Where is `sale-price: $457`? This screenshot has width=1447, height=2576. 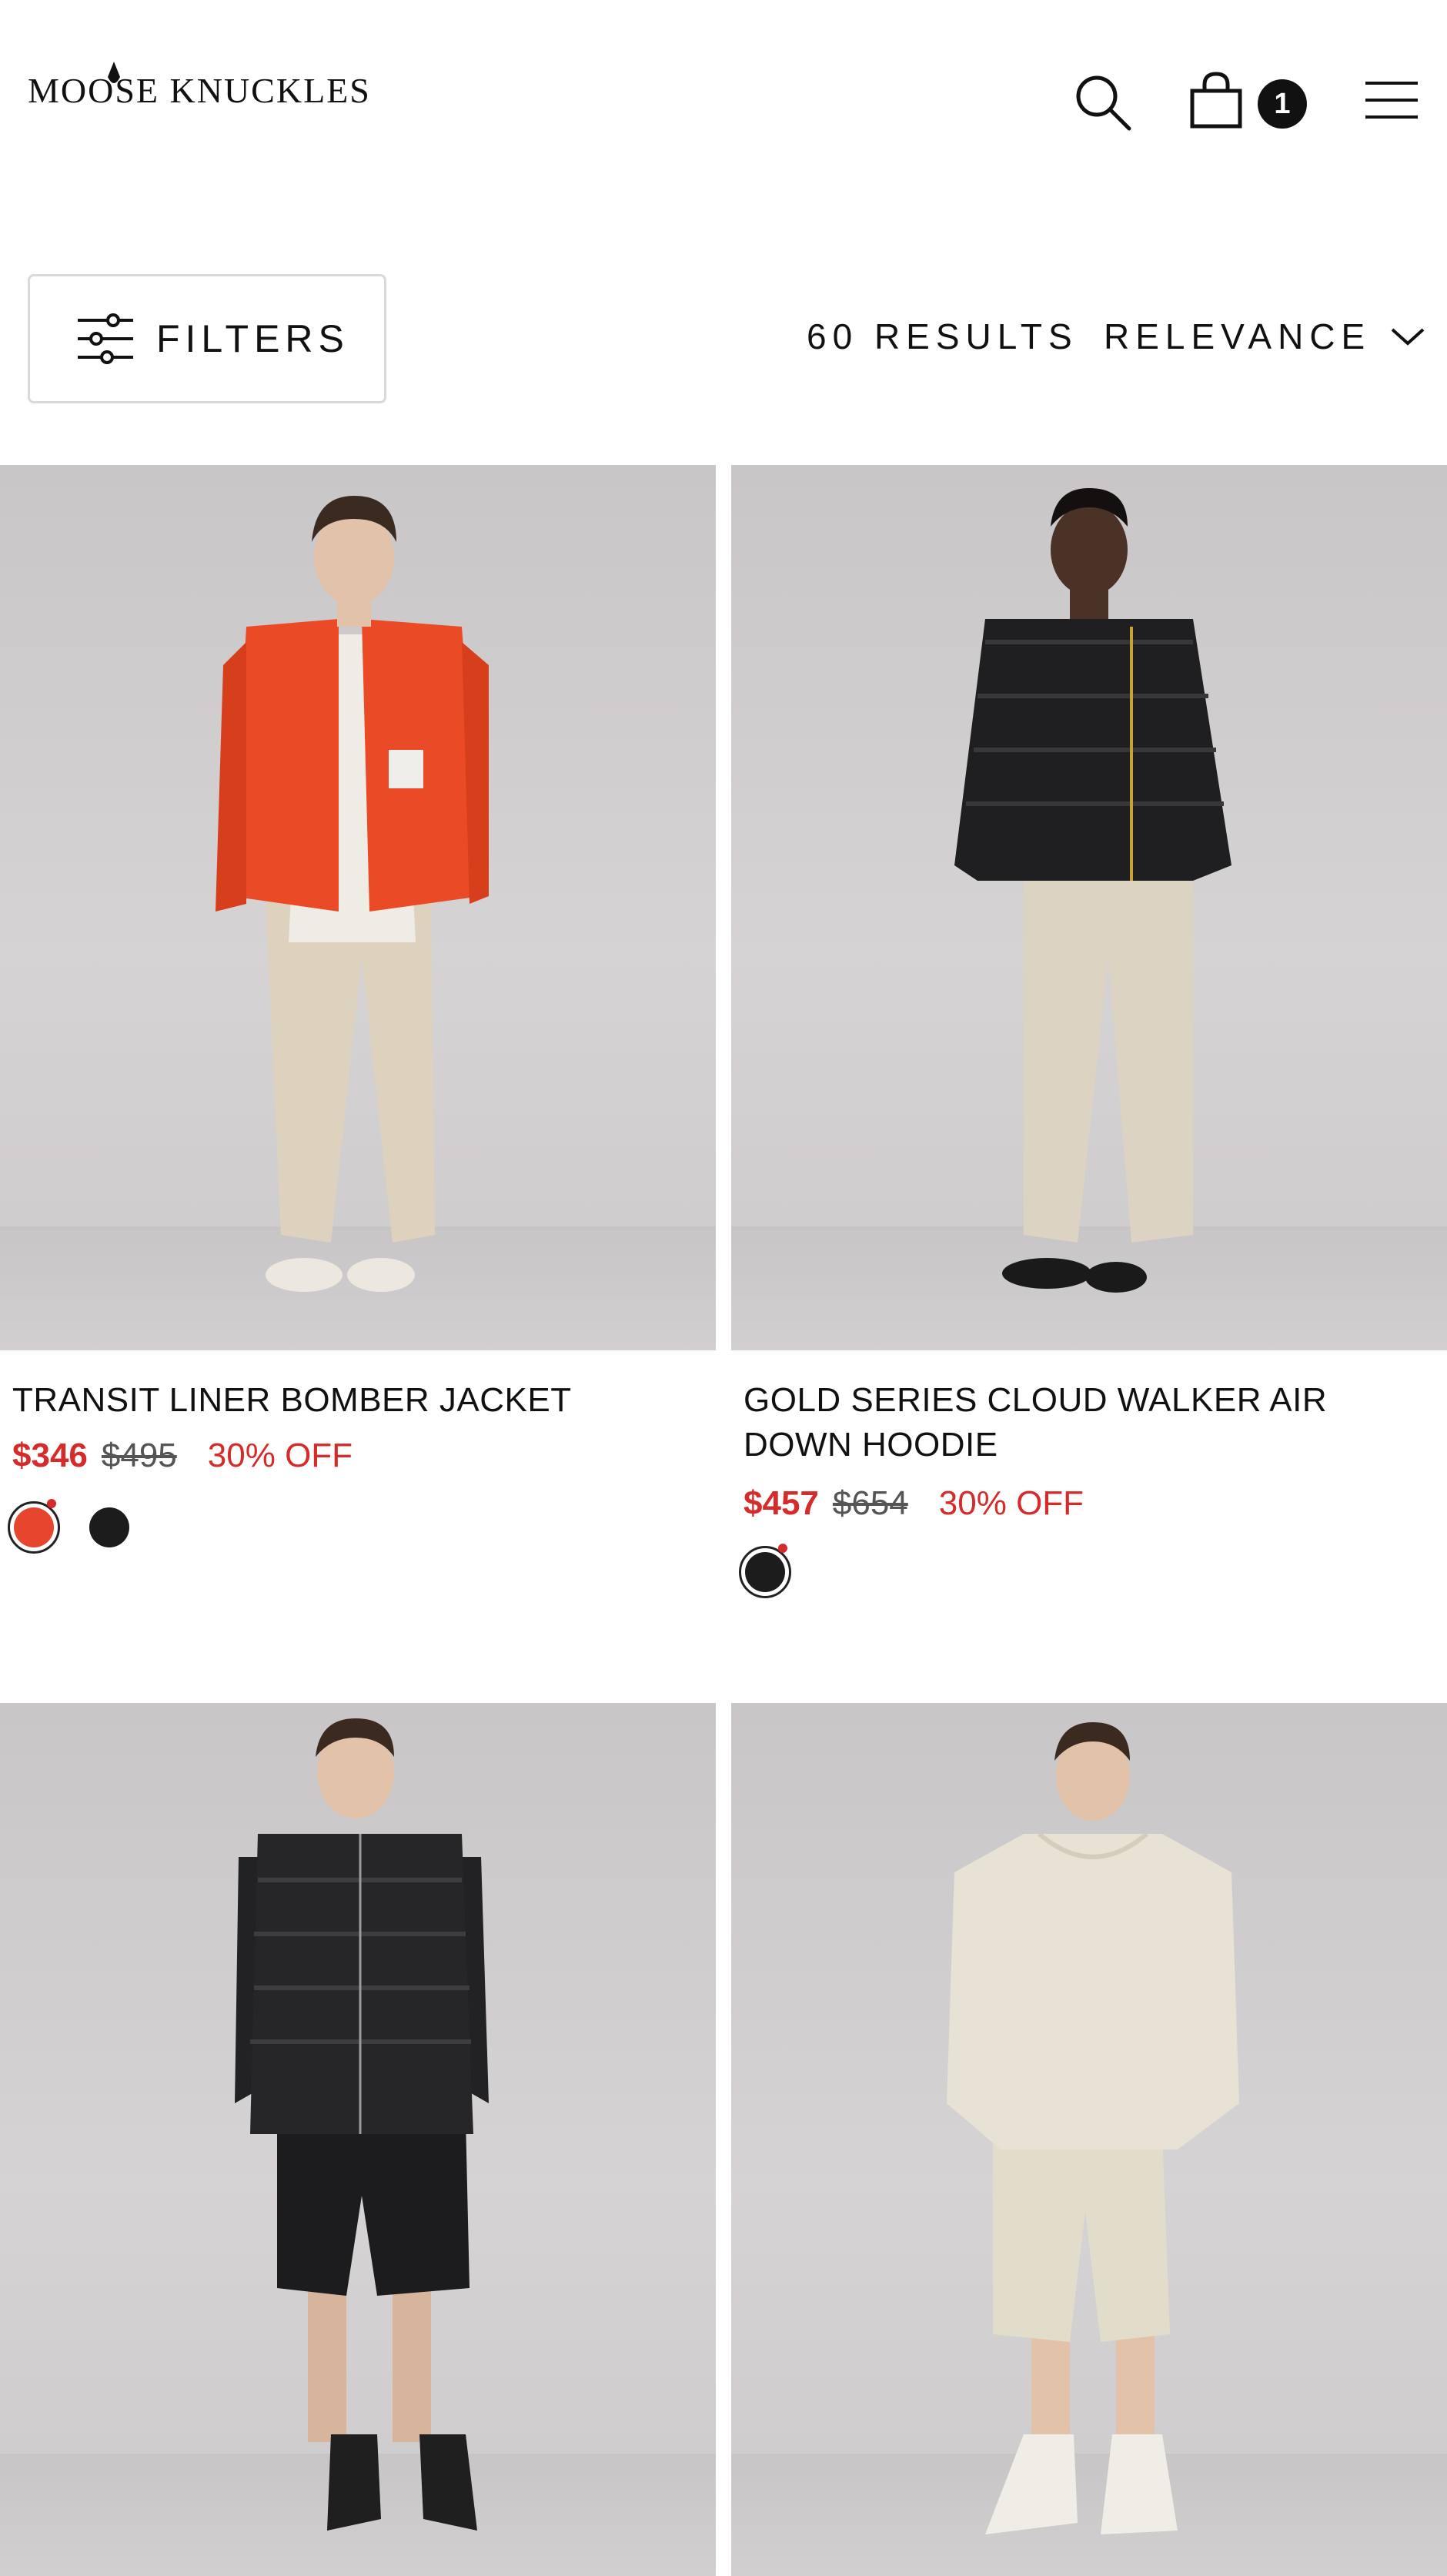
sale-price: $457 is located at coordinates (781, 1503).